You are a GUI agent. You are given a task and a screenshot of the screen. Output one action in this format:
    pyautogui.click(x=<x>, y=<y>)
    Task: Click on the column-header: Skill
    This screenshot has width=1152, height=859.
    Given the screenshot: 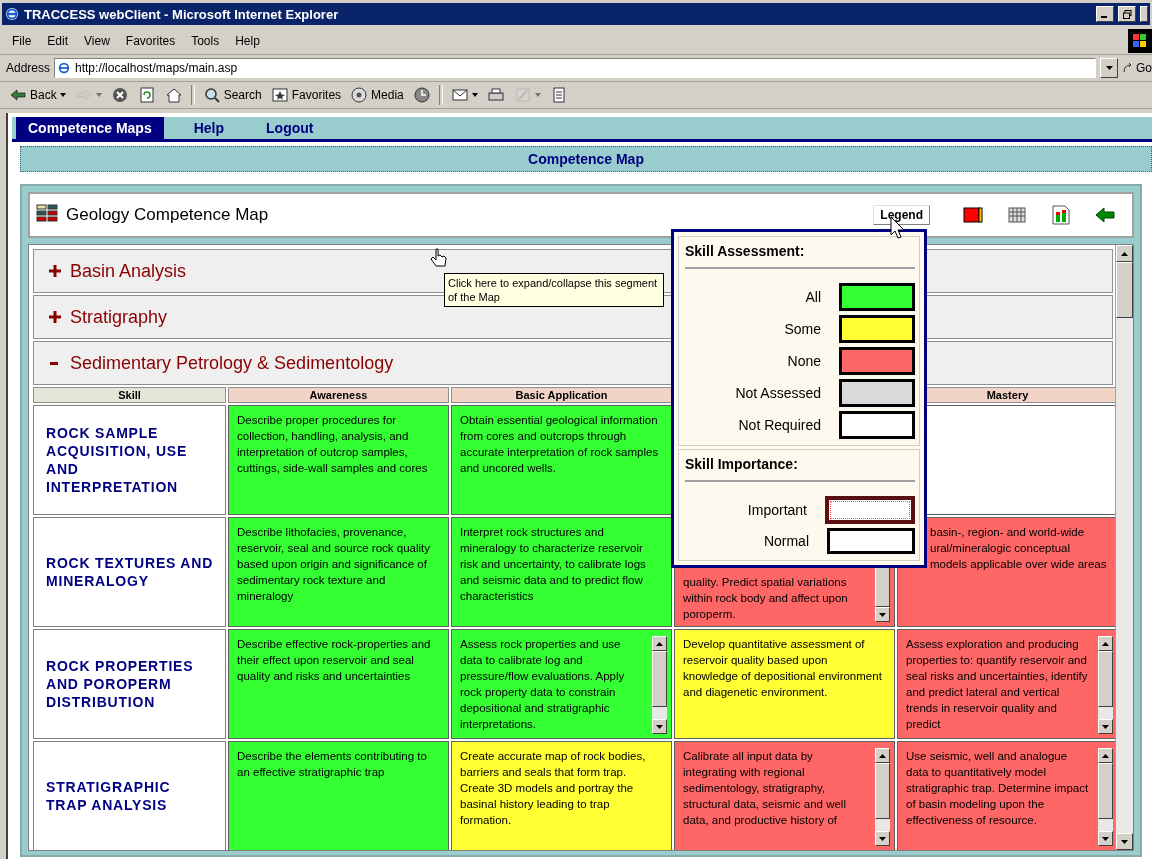 What is the action you would take?
    pyautogui.click(x=129, y=395)
    